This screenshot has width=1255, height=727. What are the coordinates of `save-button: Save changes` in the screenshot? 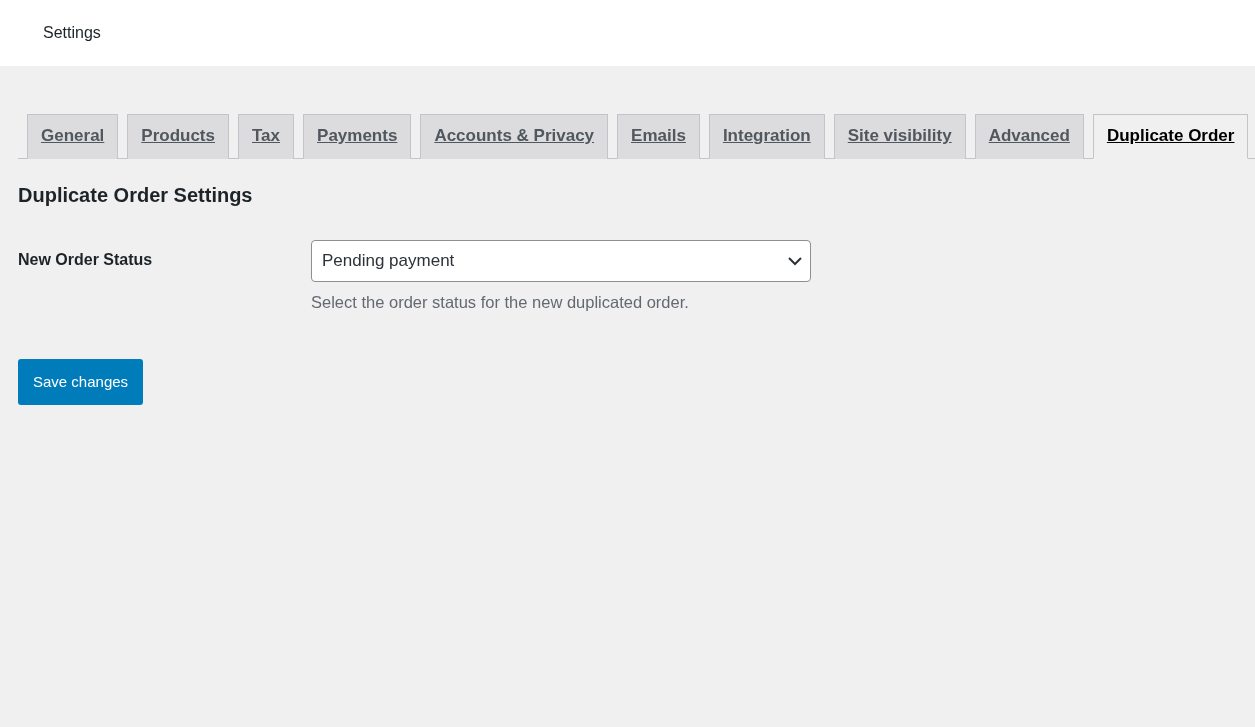 It's located at (81, 382).